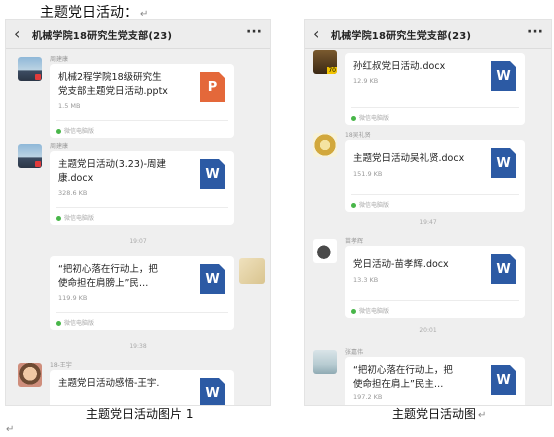  I want to click on bottom-return-mark: ↵, so click(10, 429).